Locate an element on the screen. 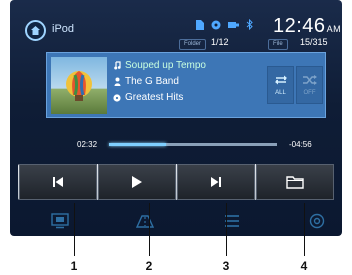 The width and height of the screenshot is (352, 275). clock-ampm: AM is located at coordinates (334, 29).